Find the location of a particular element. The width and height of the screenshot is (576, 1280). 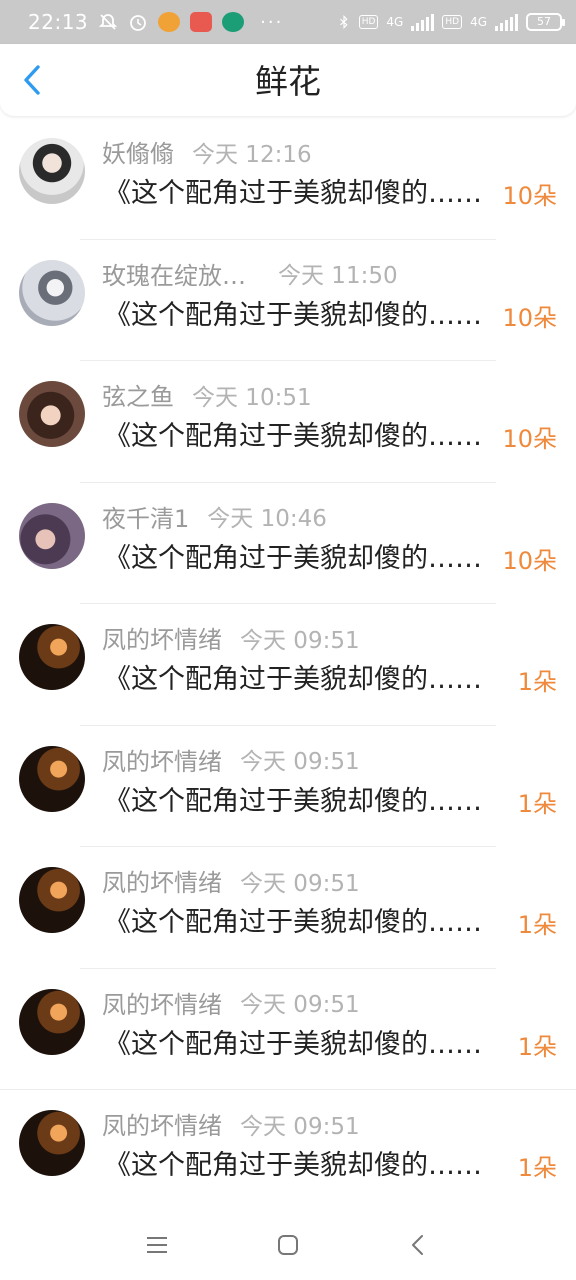

system-nav-bar is located at coordinates (288, 1246).